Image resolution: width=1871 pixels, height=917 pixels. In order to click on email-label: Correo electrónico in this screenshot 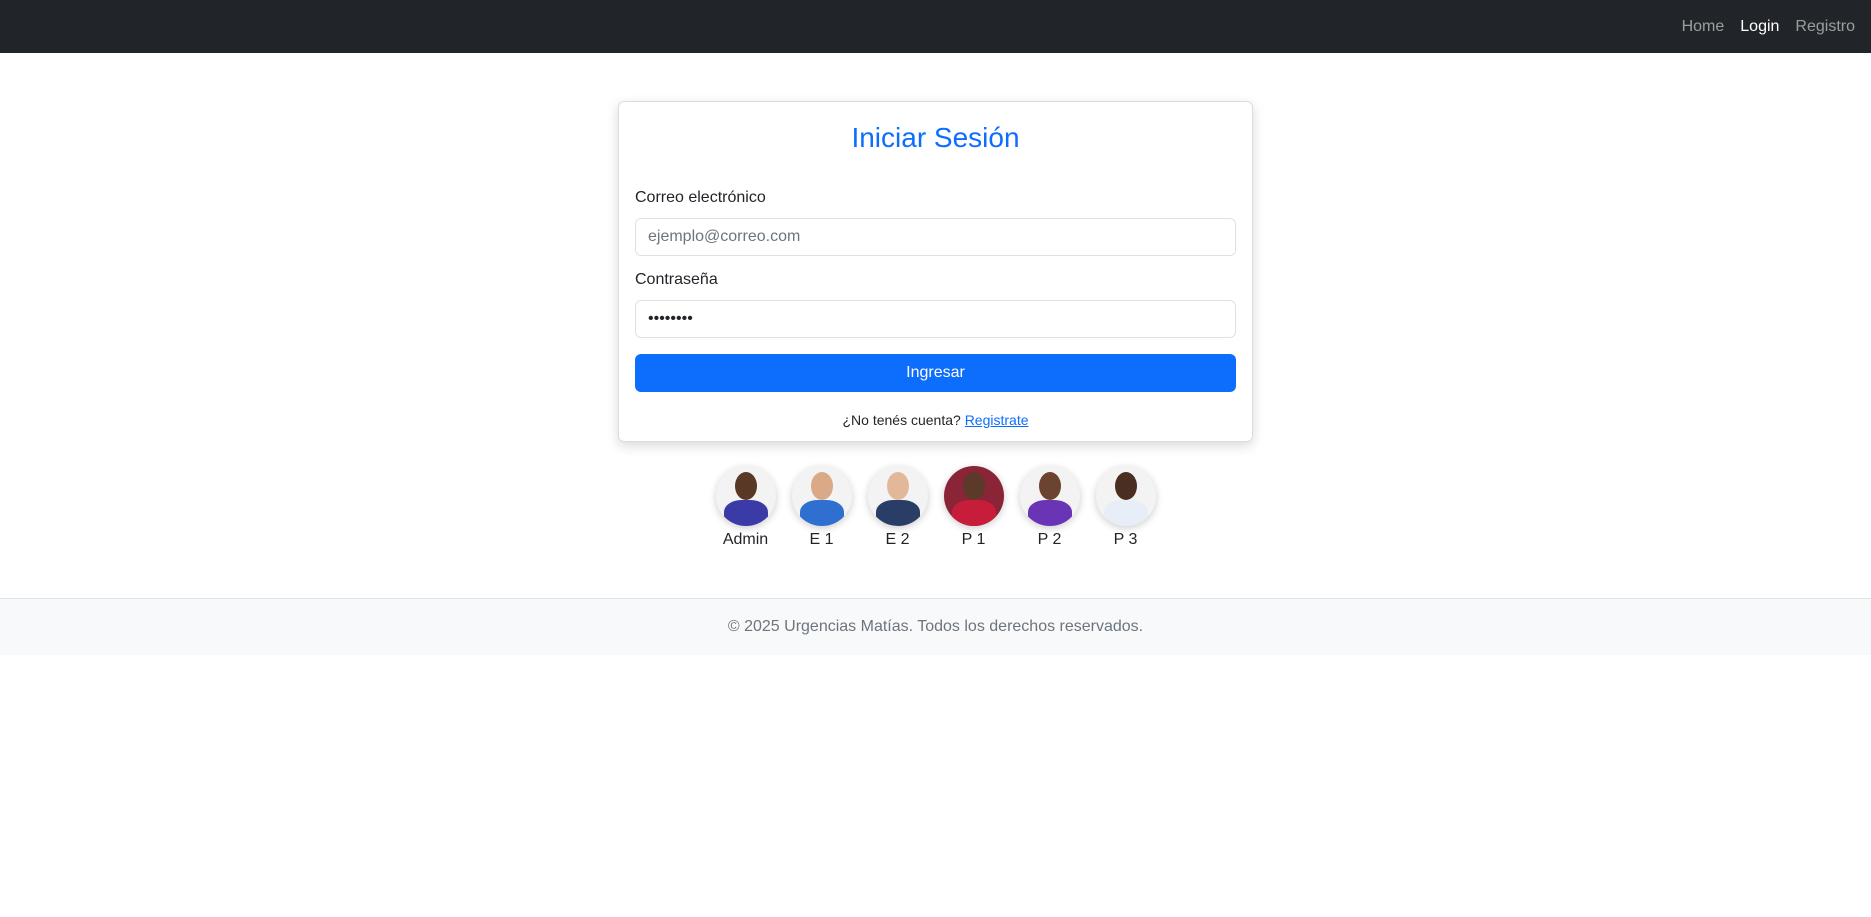, I will do `click(700, 197)`.